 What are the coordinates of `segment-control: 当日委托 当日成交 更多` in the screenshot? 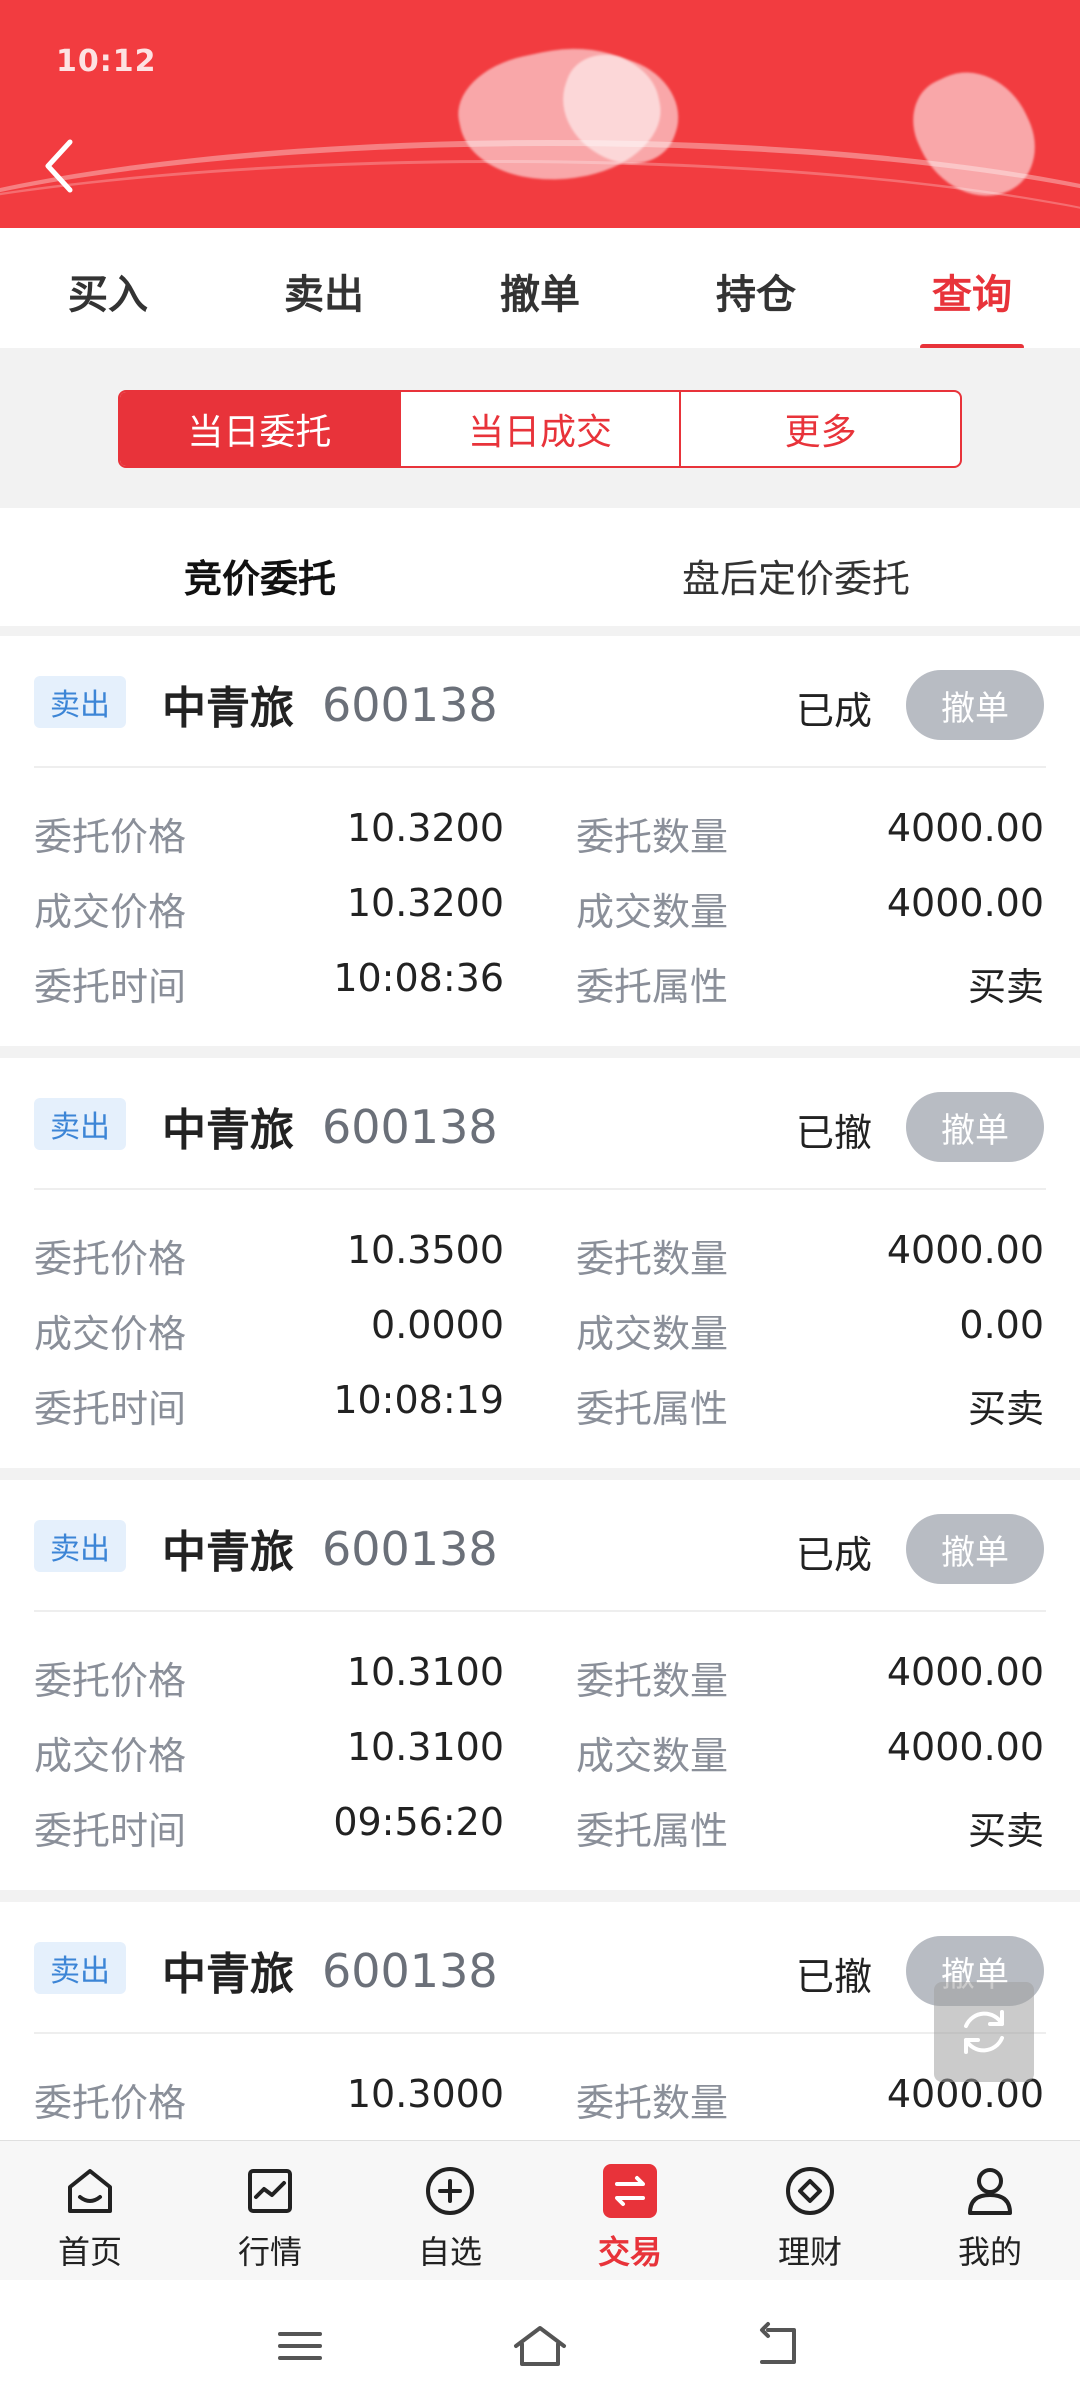 It's located at (540, 429).